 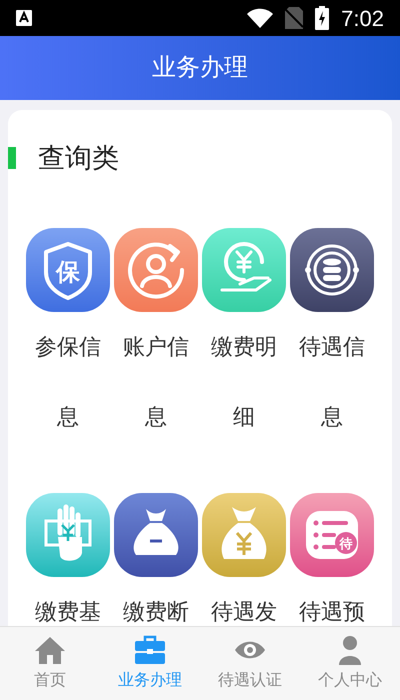 What do you see at coordinates (332, 535) in the screenshot?
I see `list-icon: 待` at bounding box center [332, 535].